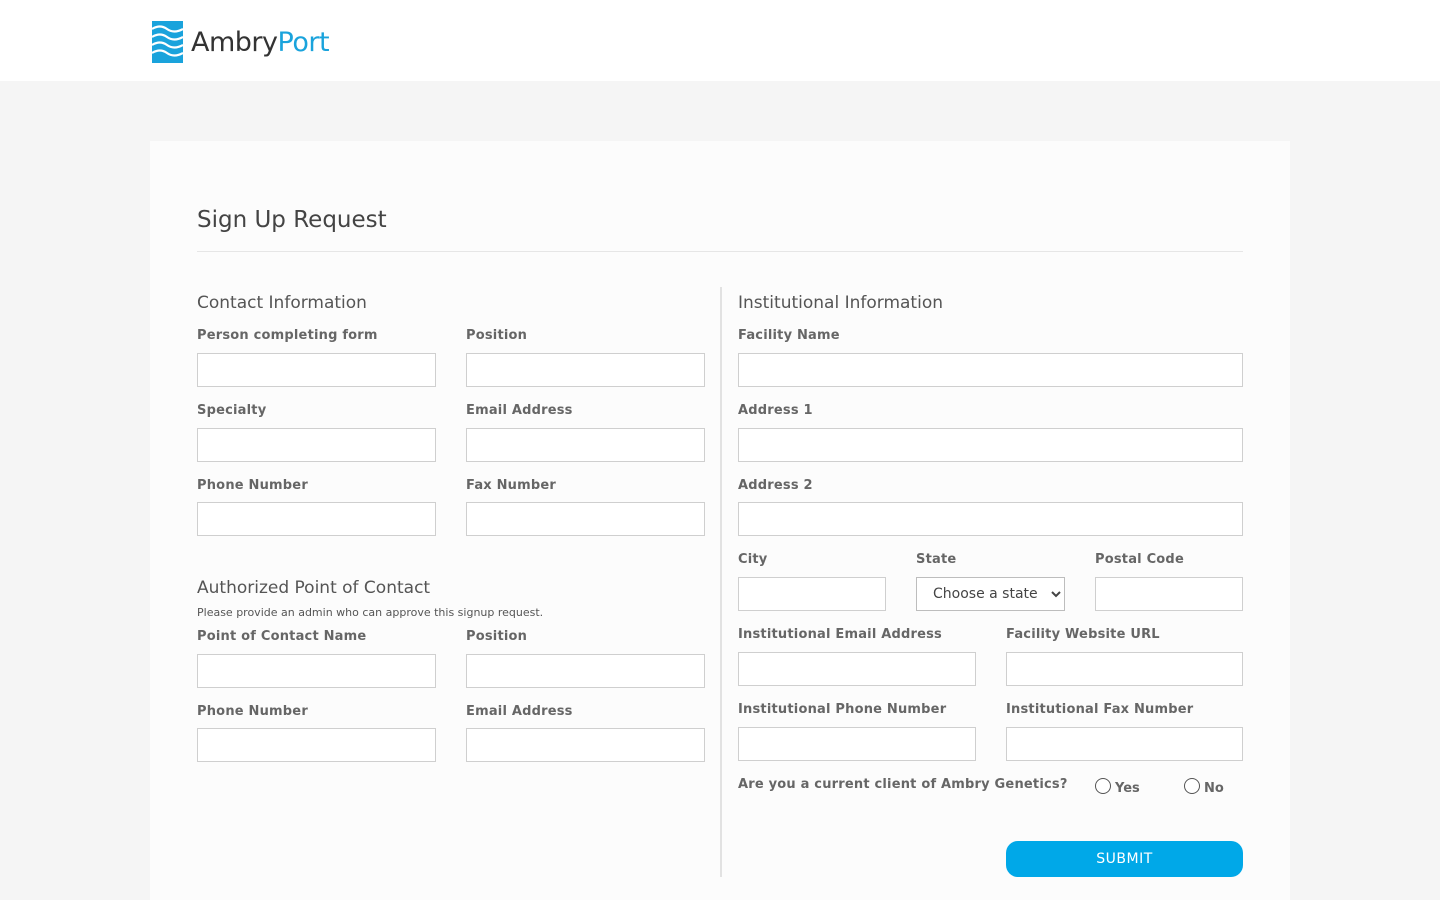 This screenshot has width=1440, height=900. Describe the element at coordinates (585, 519) in the screenshot. I see `fax-input` at that location.